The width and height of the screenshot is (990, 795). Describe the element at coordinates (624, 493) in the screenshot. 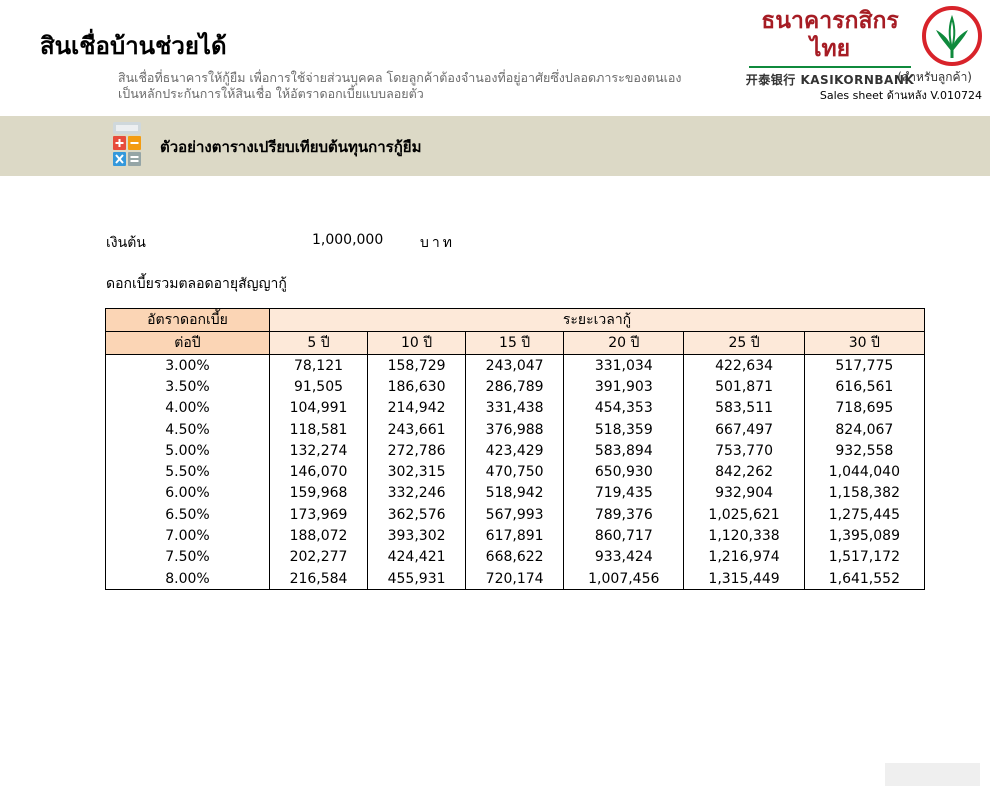

I see `interest-cell: 719,435` at that location.